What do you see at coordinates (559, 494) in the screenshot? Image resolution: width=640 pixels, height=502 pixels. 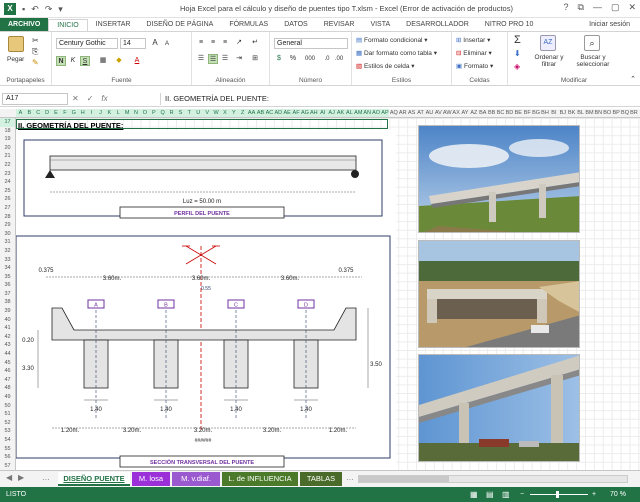 I see `zoom-slider` at bounding box center [559, 494].